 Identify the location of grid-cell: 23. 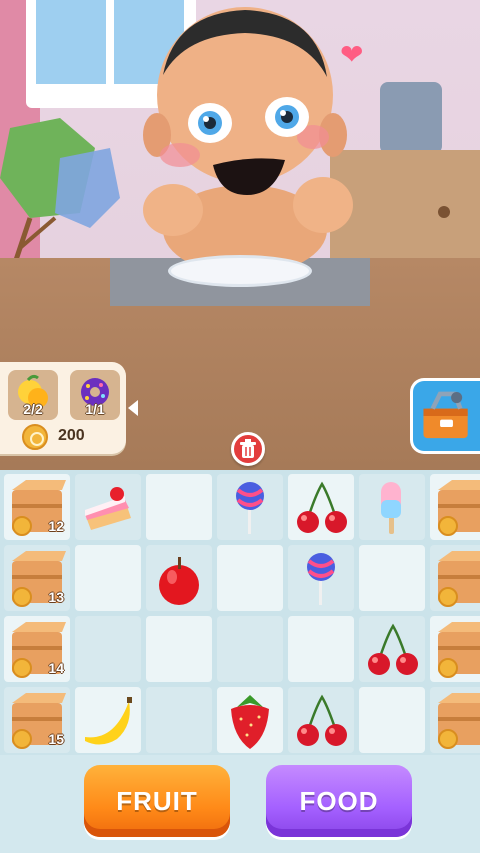
(455, 720).